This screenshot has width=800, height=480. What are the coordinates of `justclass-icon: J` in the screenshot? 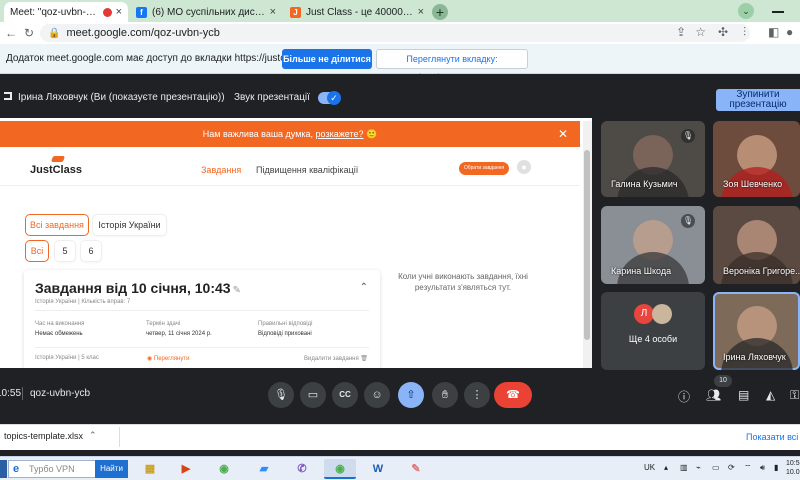 It's located at (295, 12).